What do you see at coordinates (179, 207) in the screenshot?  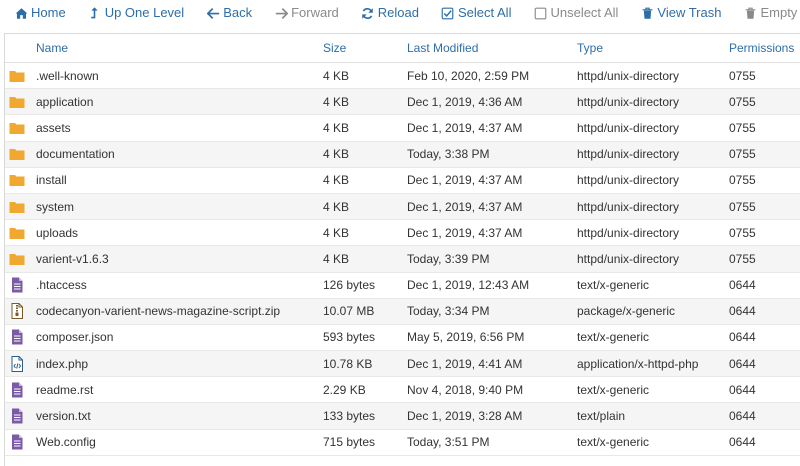 I see `file-name: system` at bounding box center [179, 207].